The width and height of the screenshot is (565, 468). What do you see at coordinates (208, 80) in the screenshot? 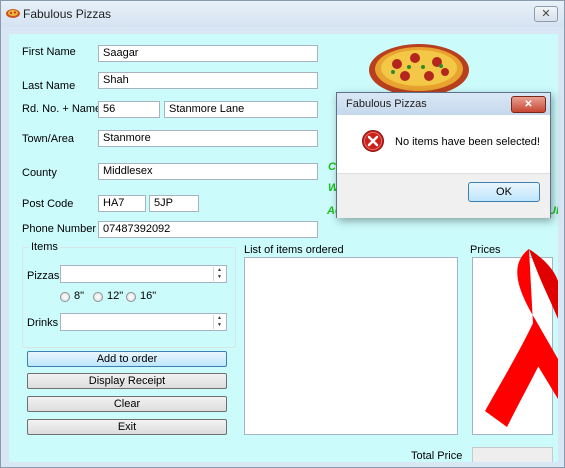
I see `last-name-field: Shah` at bounding box center [208, 80].